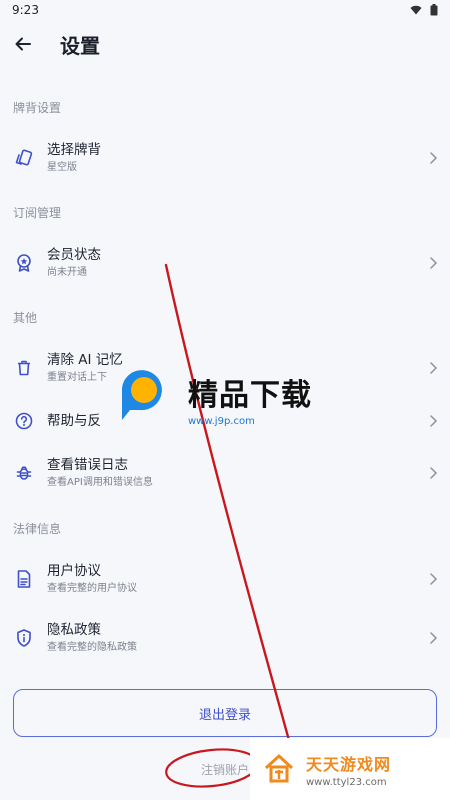 The height and width of the screenshot is (800, 450). I want to click on row-subtitle: 查看完整的用户协议, so click(92, 588).